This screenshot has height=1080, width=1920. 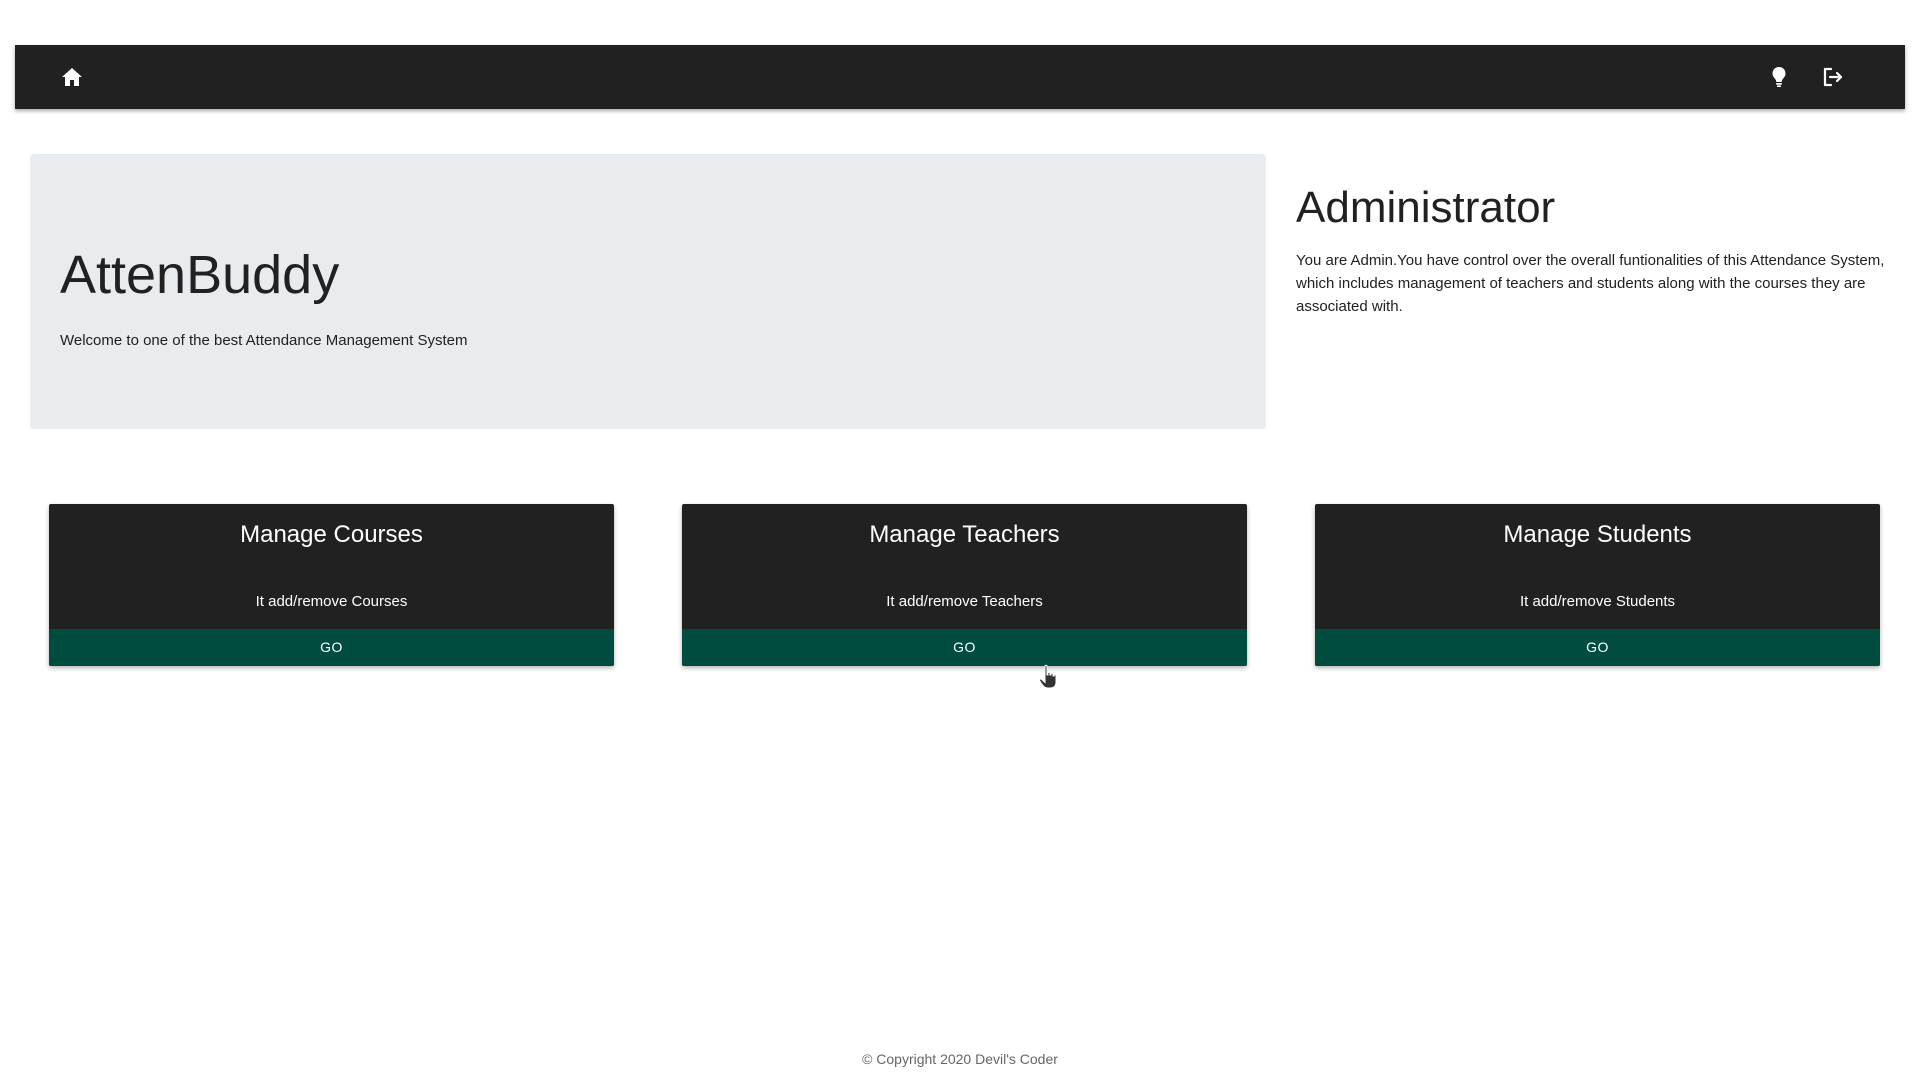 I want to click on card-description: It add/remove Students, so click(x=1597, y=601).